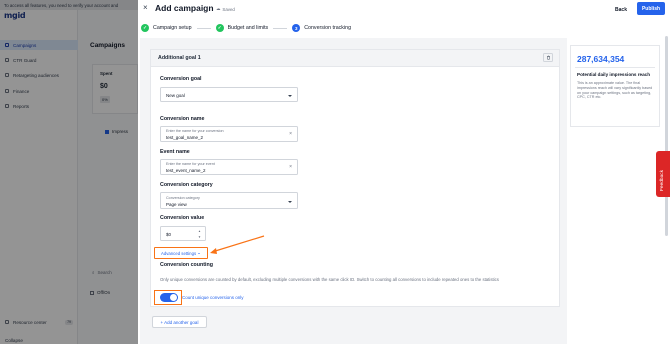 This screenshot has height=344, width=670. I want to click on step-label: Budget and limits, so click(248, 28).